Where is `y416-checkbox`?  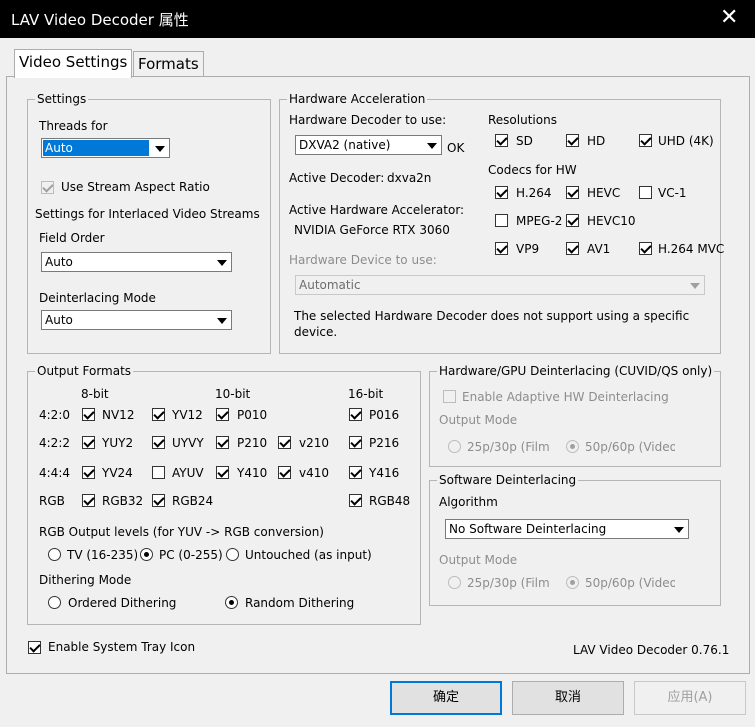
y416-checkbox is located at coordinates (355, 472).